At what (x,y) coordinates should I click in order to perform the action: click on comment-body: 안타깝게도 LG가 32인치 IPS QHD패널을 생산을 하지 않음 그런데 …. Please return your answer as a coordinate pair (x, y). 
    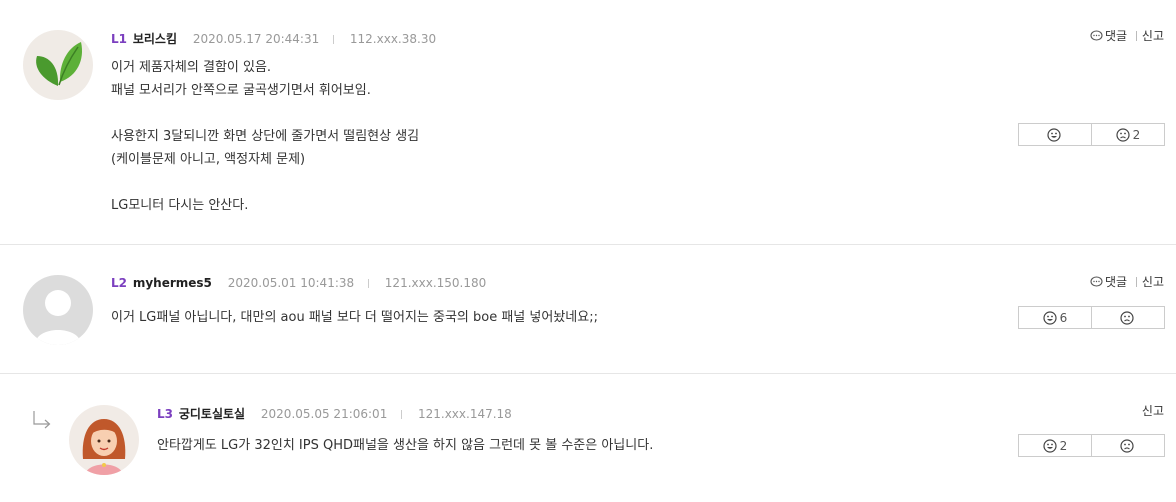
    Looking at the image, I should click on (405, 445).